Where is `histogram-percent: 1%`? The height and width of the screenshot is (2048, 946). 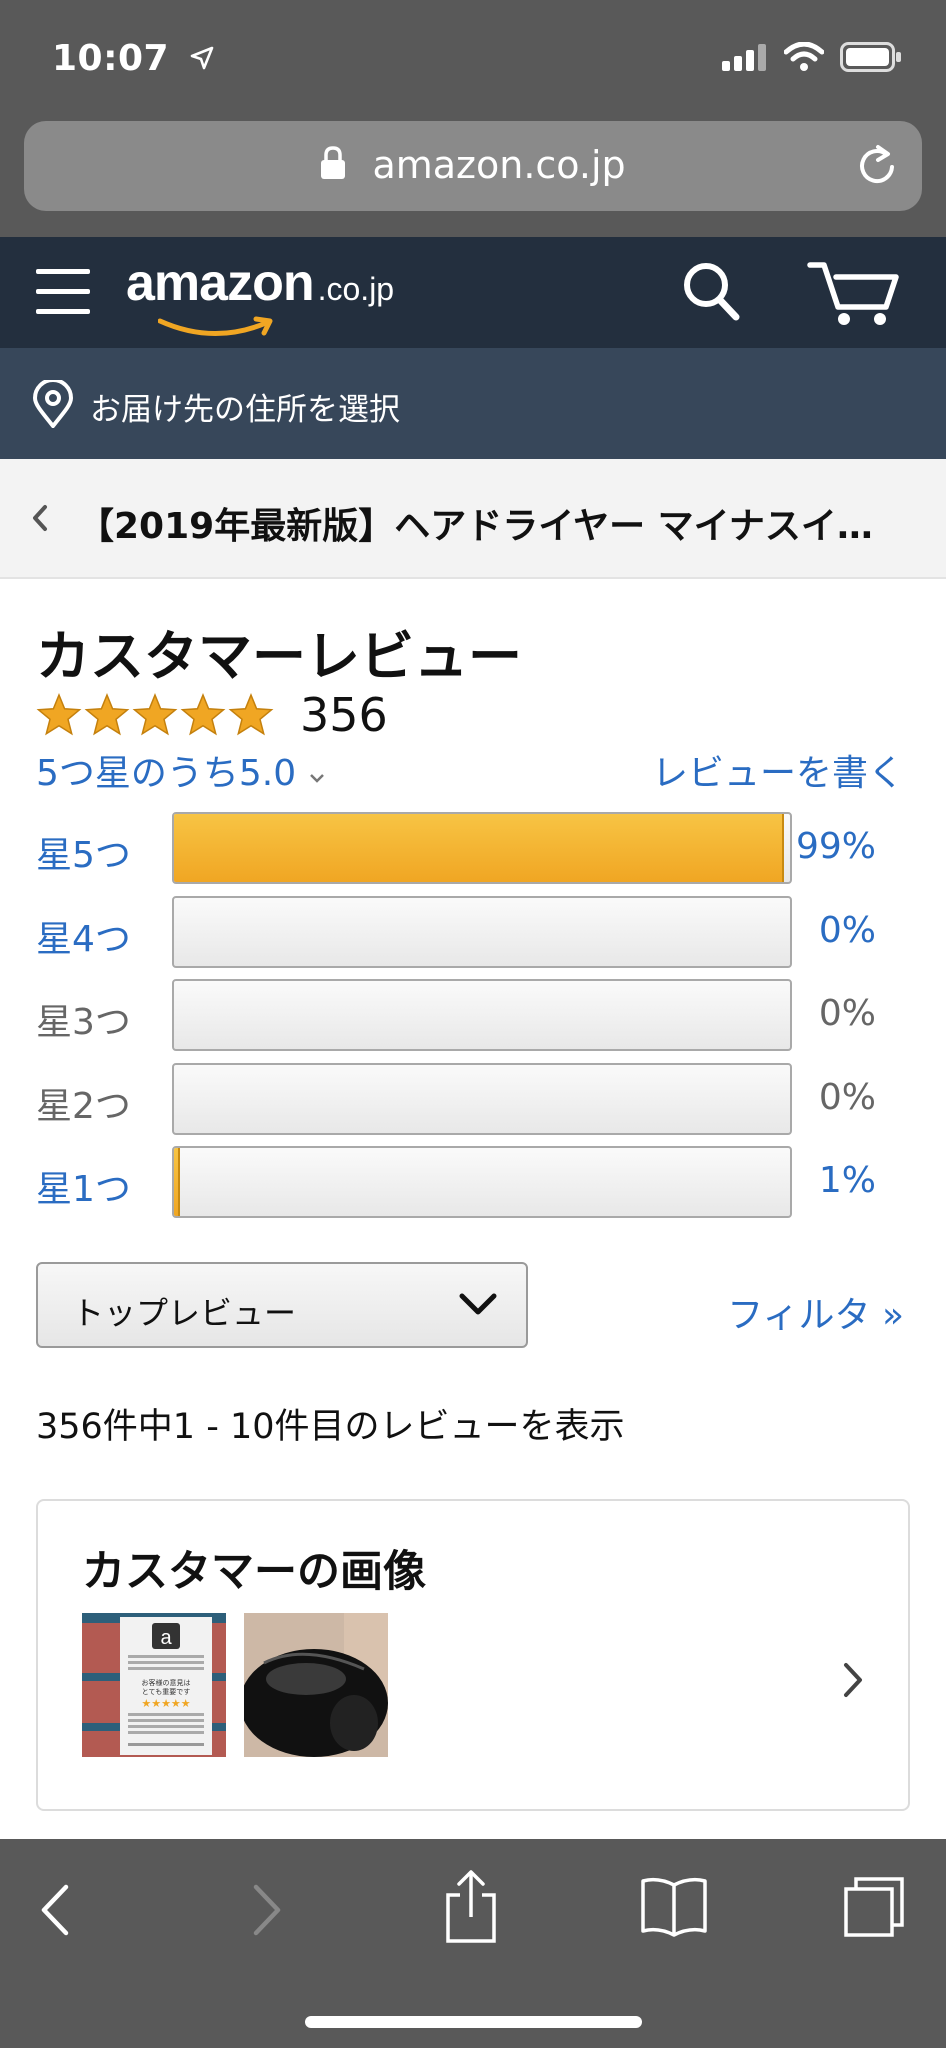
histogram-percent: 1% is located at coordinates (847, 1180).